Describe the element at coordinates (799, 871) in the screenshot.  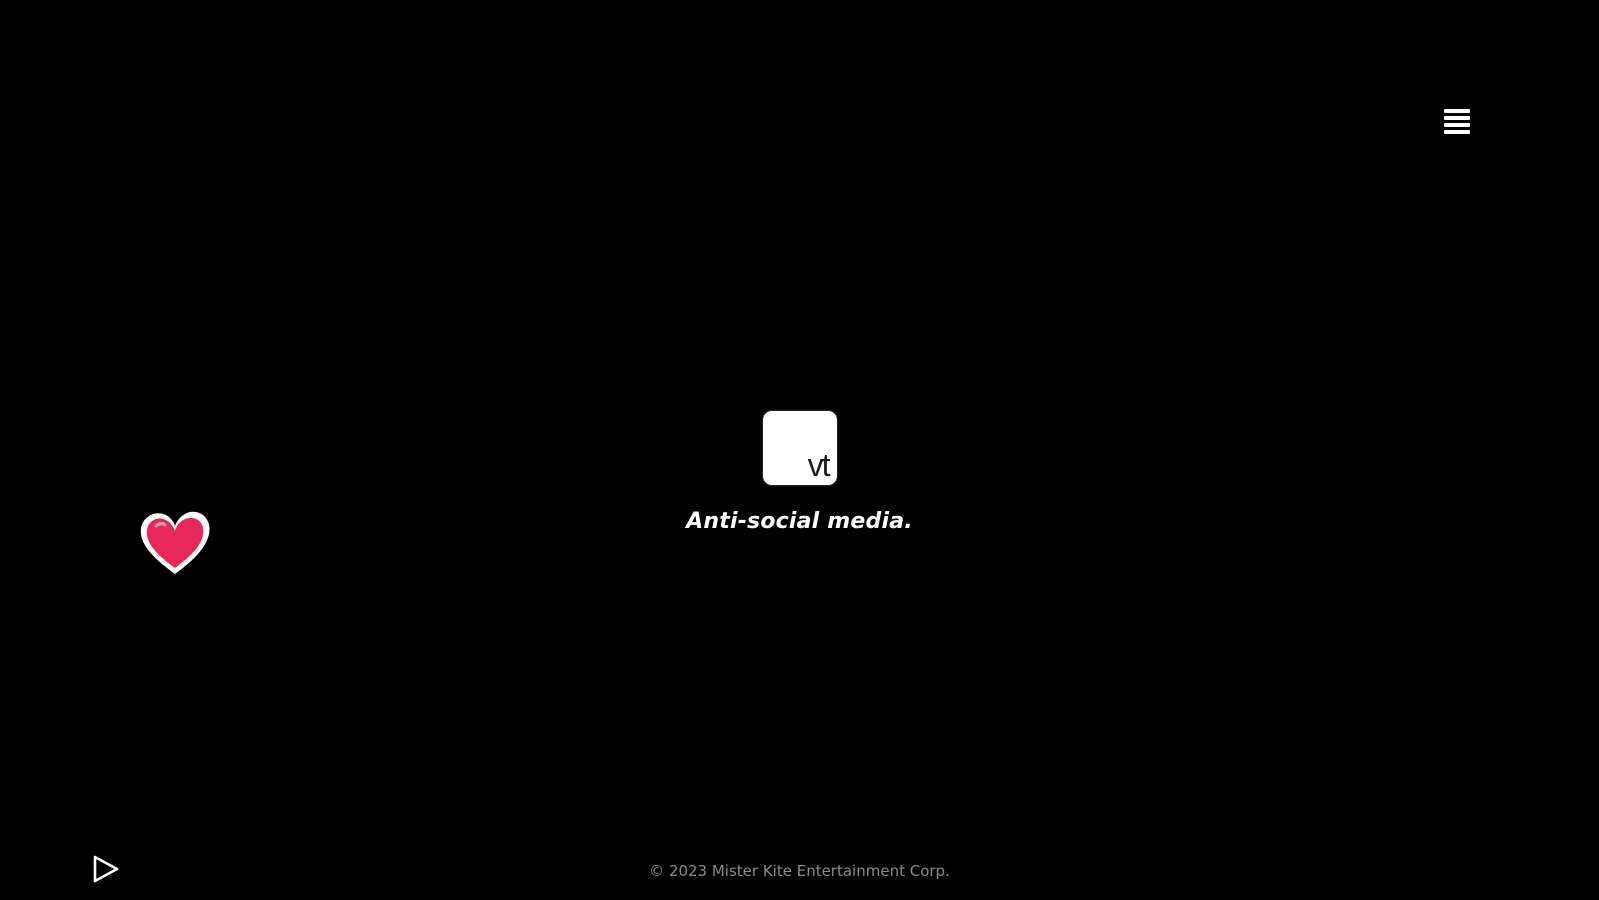
I see `copyright-text: © 2023 Mister Kite Entertainment Corp.` at that location.